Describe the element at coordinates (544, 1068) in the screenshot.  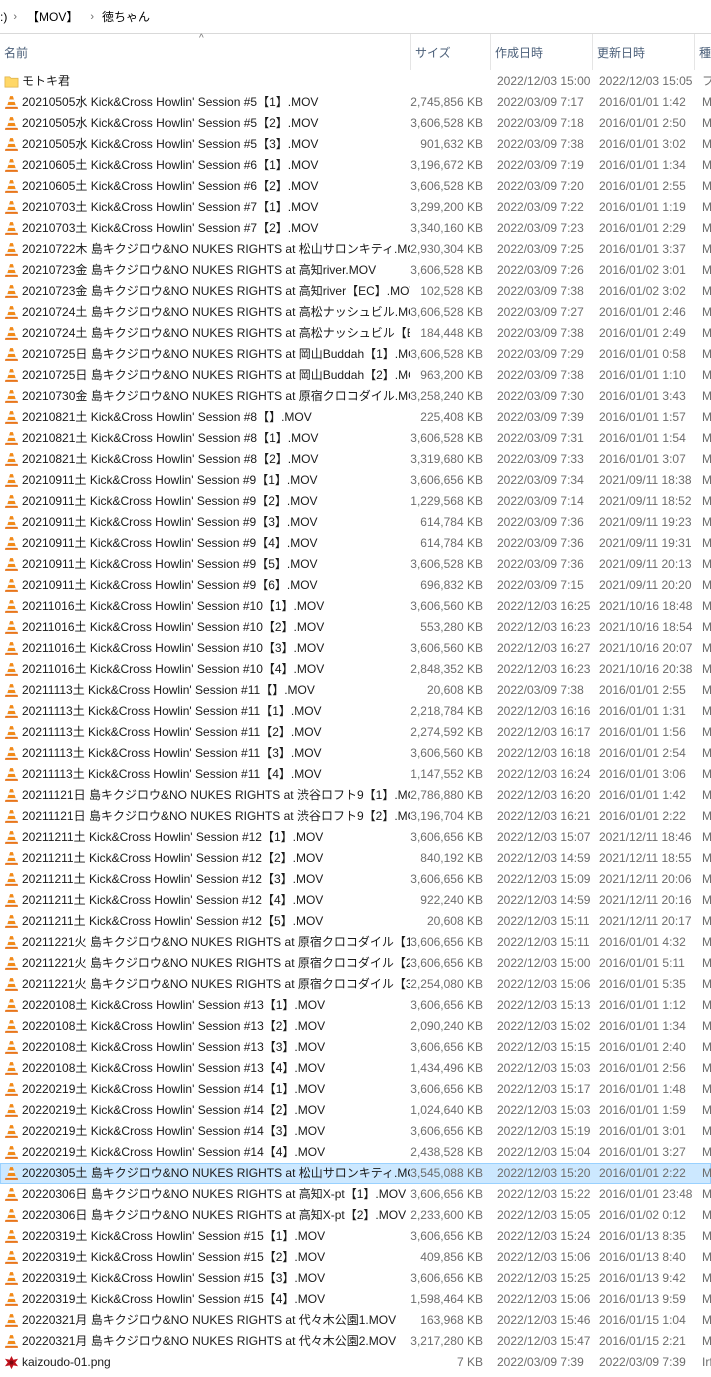
I see `created-date: 2022/12/03 15:03` at that location.